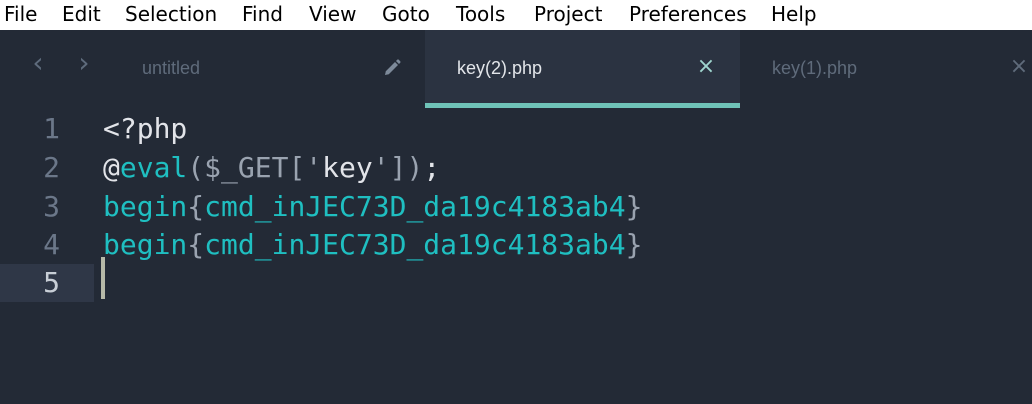 This screenshot has height=404, width=1032. What do you see at coordinates (111, 167) in the screenshot?
I see `code-token: @` at bounding box center [111, 167].